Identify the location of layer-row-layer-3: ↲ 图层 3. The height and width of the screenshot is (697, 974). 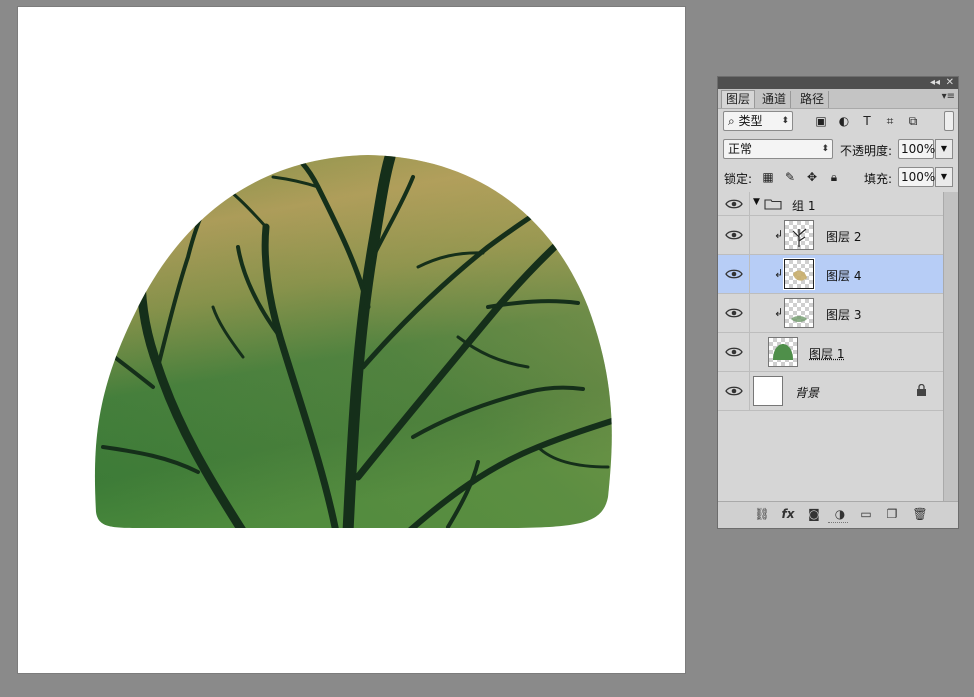
(831, 313).